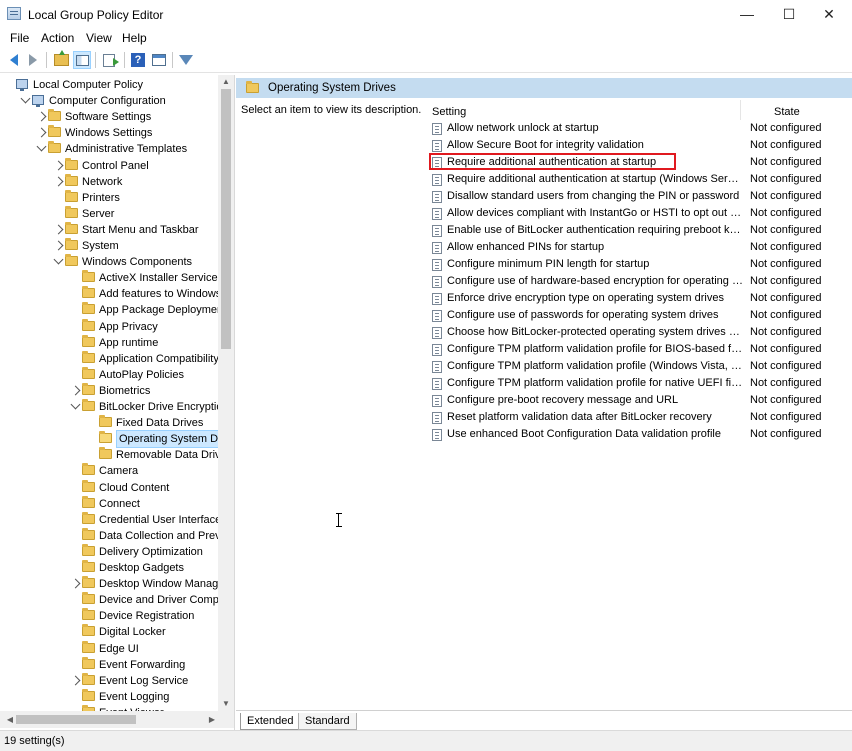 This screenshot has width=852, height=751. Describe the element at coordinates (54, 131) in the screenshot. I see `folder-icon` at that location.